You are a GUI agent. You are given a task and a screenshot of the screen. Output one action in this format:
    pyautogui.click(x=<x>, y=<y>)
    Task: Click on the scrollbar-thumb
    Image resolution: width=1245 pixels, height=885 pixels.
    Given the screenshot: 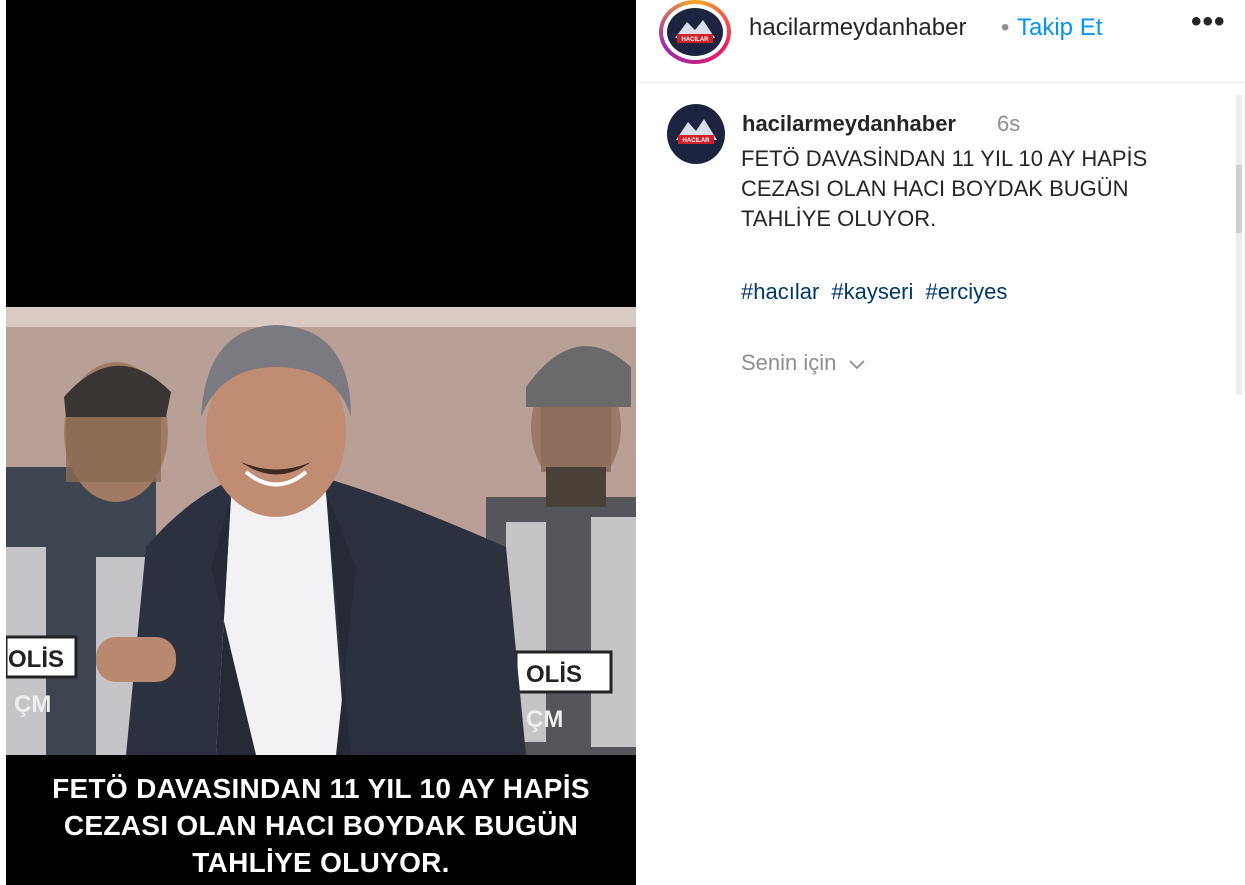 What is the action you would take?
    pyautogui.click(x=1239, y=199)
    